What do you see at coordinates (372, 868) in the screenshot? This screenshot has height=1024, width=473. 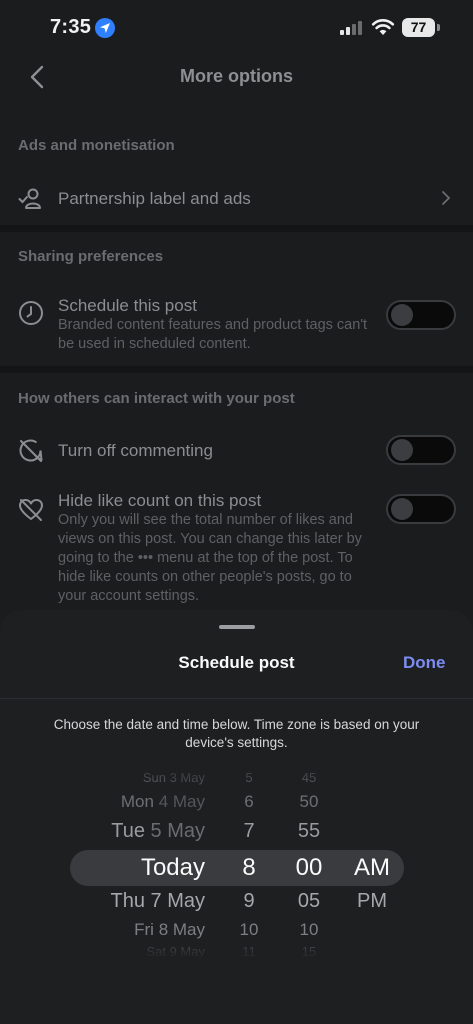 I see `ampm-option-selected: AM` at bounding box center [372, 868].